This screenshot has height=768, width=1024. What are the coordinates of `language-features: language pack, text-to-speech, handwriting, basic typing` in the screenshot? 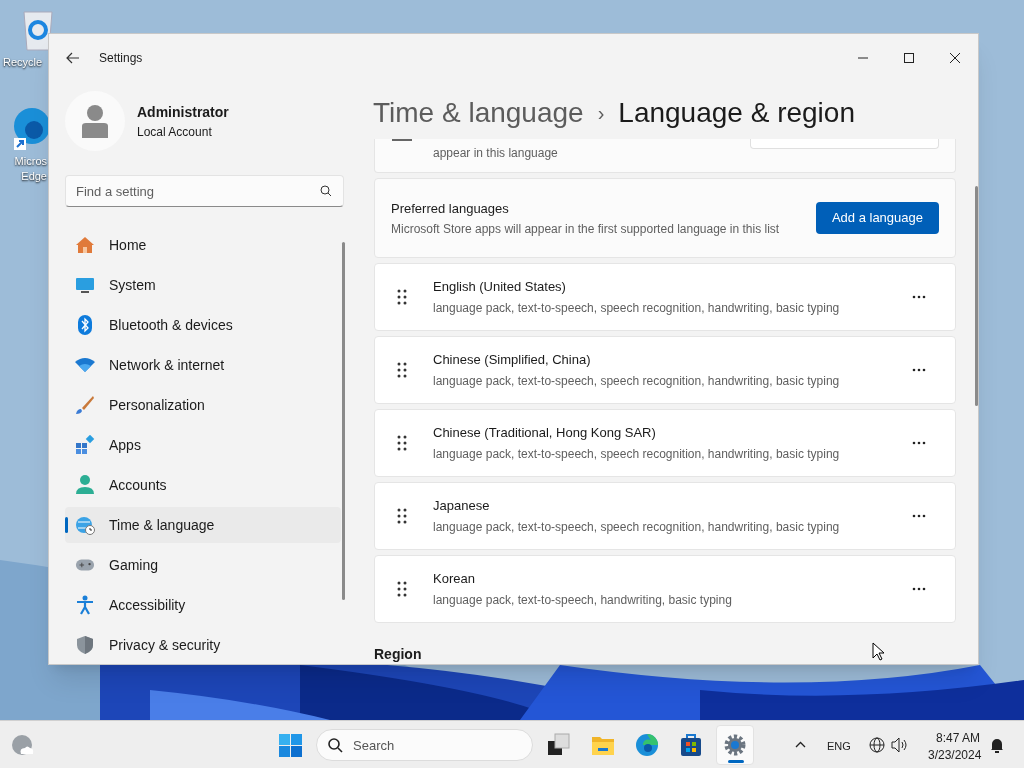 It's located at (583, 600).